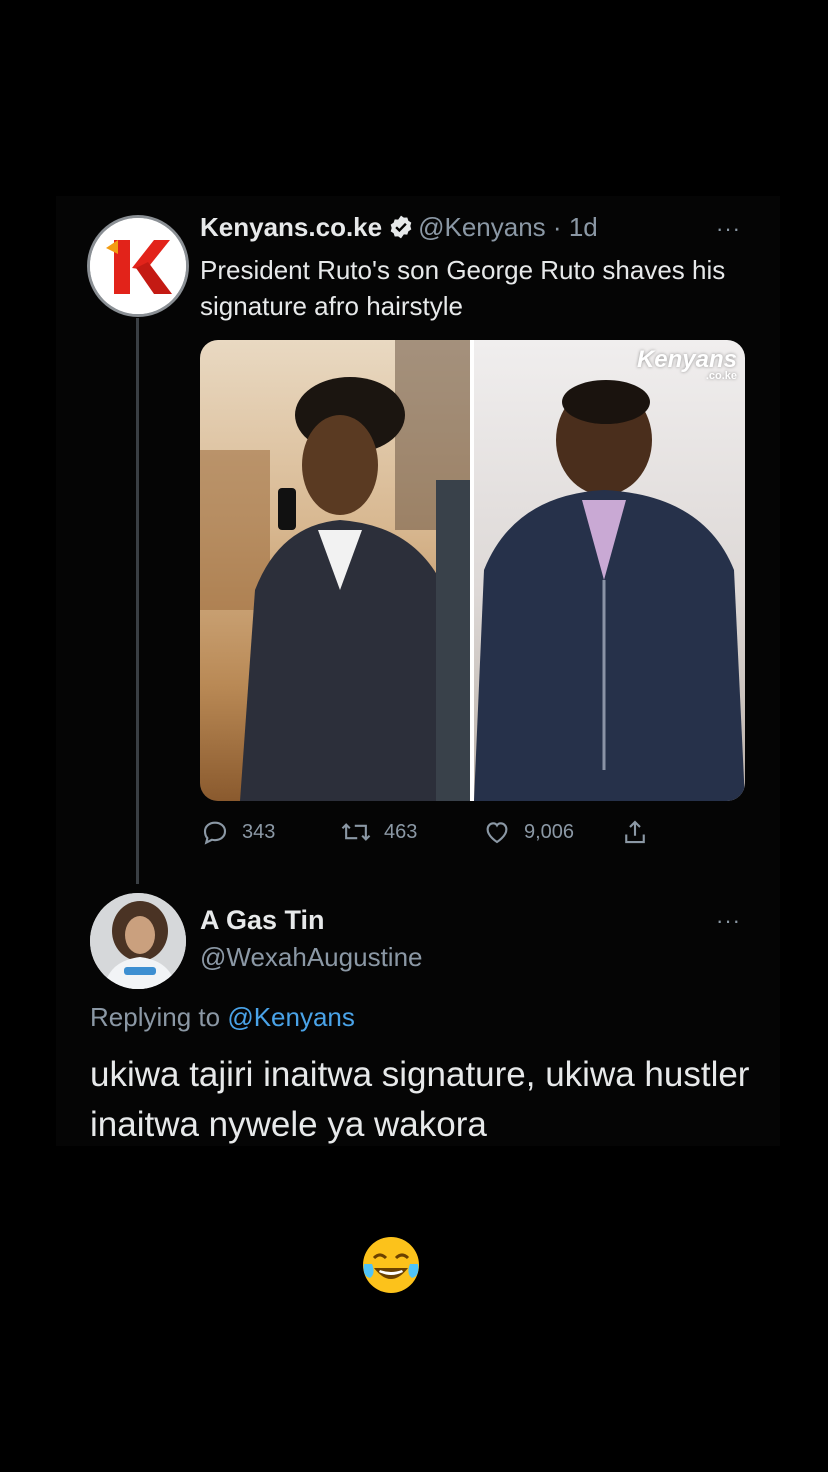 The height and width of the screenshot is (1472, 828). What do you see at coordinates (137, 601) in the screenshot?
I see `thread-connector-line` at bounding box center [137, 601].